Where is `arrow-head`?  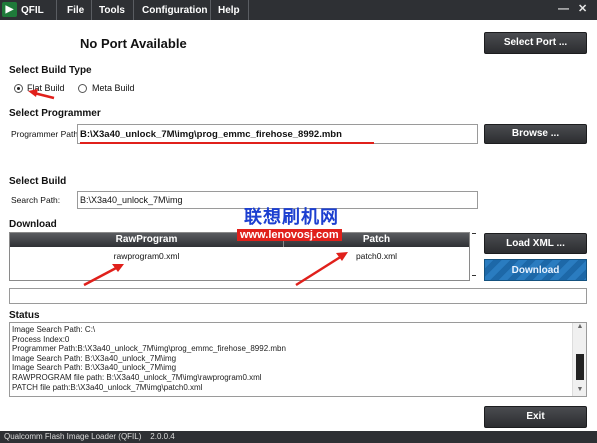
arrow-head is located at coordinates (33, 93).